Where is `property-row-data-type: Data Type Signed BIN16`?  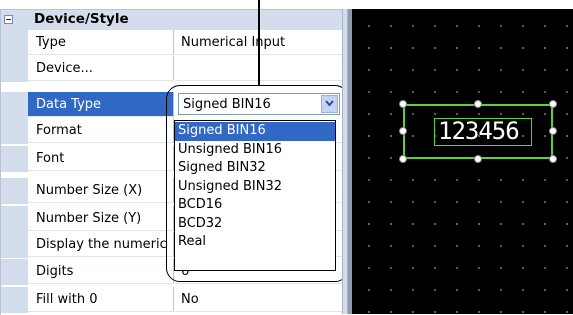 property-row-data-type: Data Type Signed BIN16 is located at coordinates (171, 105).